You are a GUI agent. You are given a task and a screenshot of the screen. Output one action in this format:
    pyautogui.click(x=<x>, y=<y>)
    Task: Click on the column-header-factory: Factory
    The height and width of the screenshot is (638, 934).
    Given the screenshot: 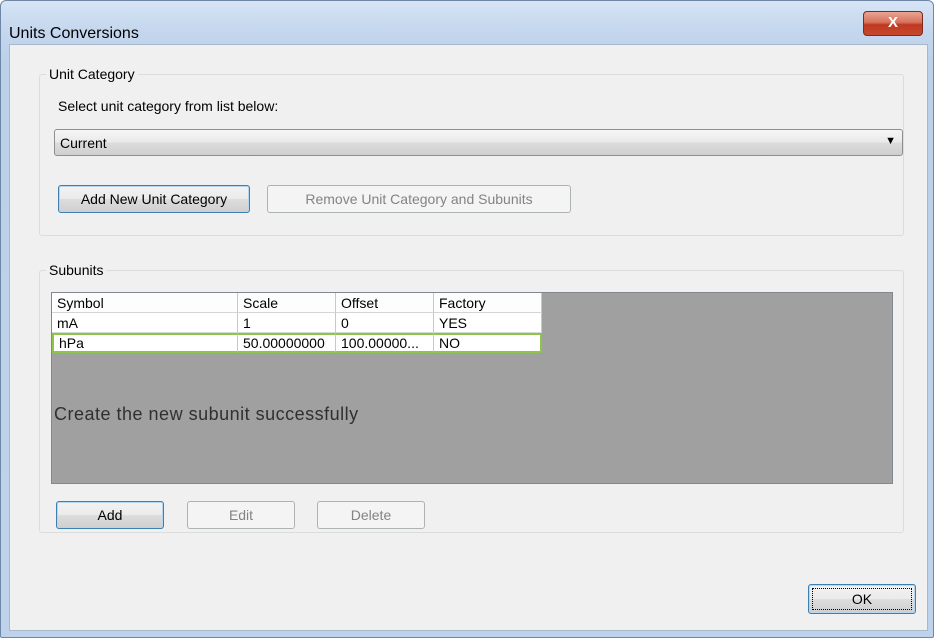 What is the action you would take?
    pyautogui.click(x=488, y=303)
    